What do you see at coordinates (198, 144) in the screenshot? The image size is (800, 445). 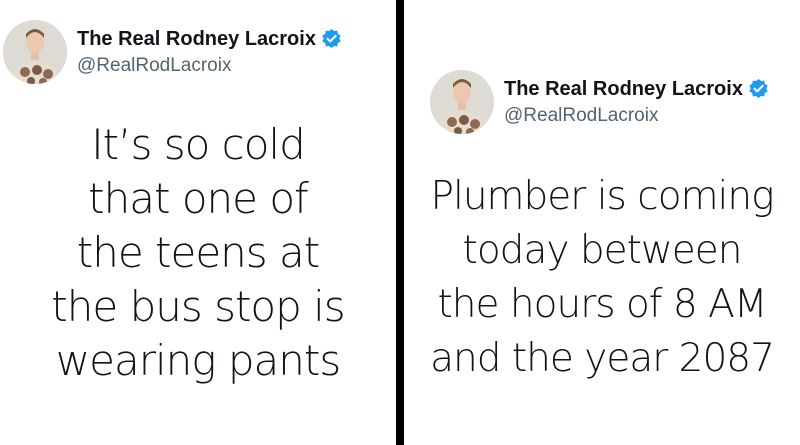 I see `tweet-text-line: It’s so cold` at bounding box center [198, 144].